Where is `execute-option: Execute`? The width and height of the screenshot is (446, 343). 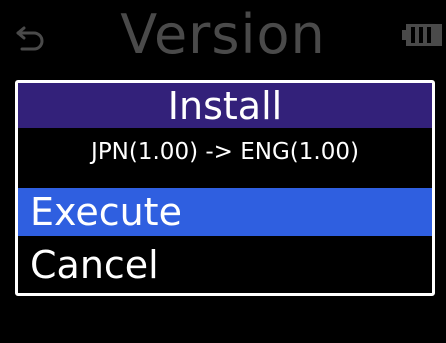
execute-option: Execute is located at coordinates (225, 212).